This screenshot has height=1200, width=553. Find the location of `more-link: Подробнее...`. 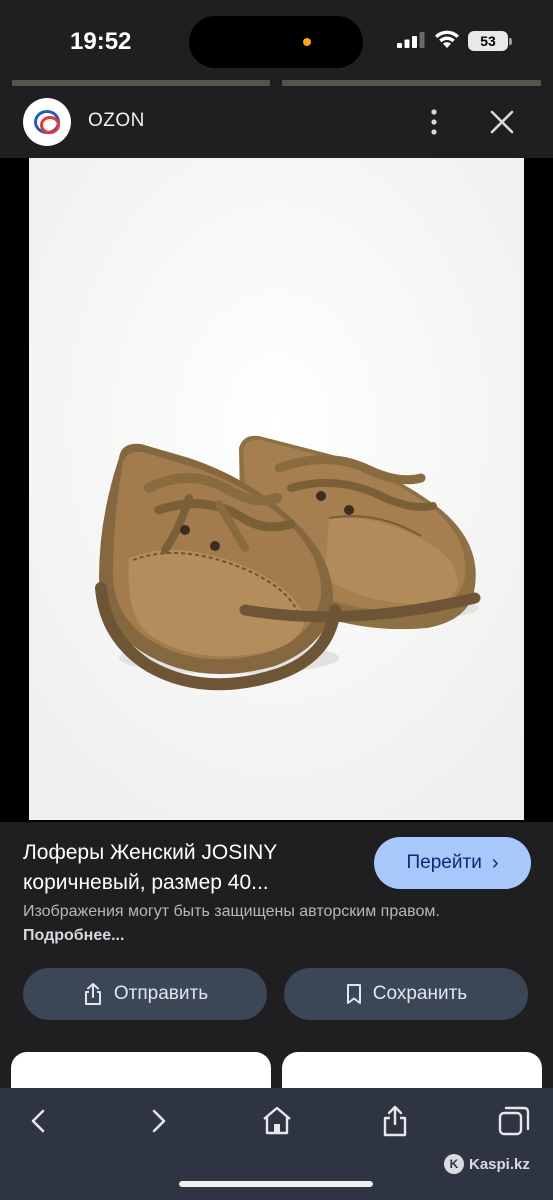

more-link: Подробнее... is located at coordinates (73, 935).